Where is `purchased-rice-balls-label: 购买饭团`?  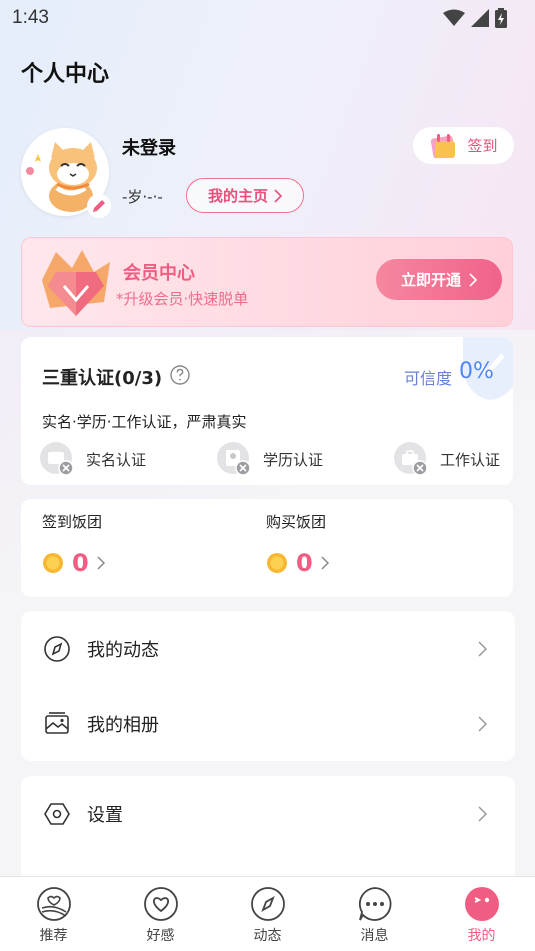
purchased-rice-balls-label: 购买饭团 is located at coordinates (296, 522).